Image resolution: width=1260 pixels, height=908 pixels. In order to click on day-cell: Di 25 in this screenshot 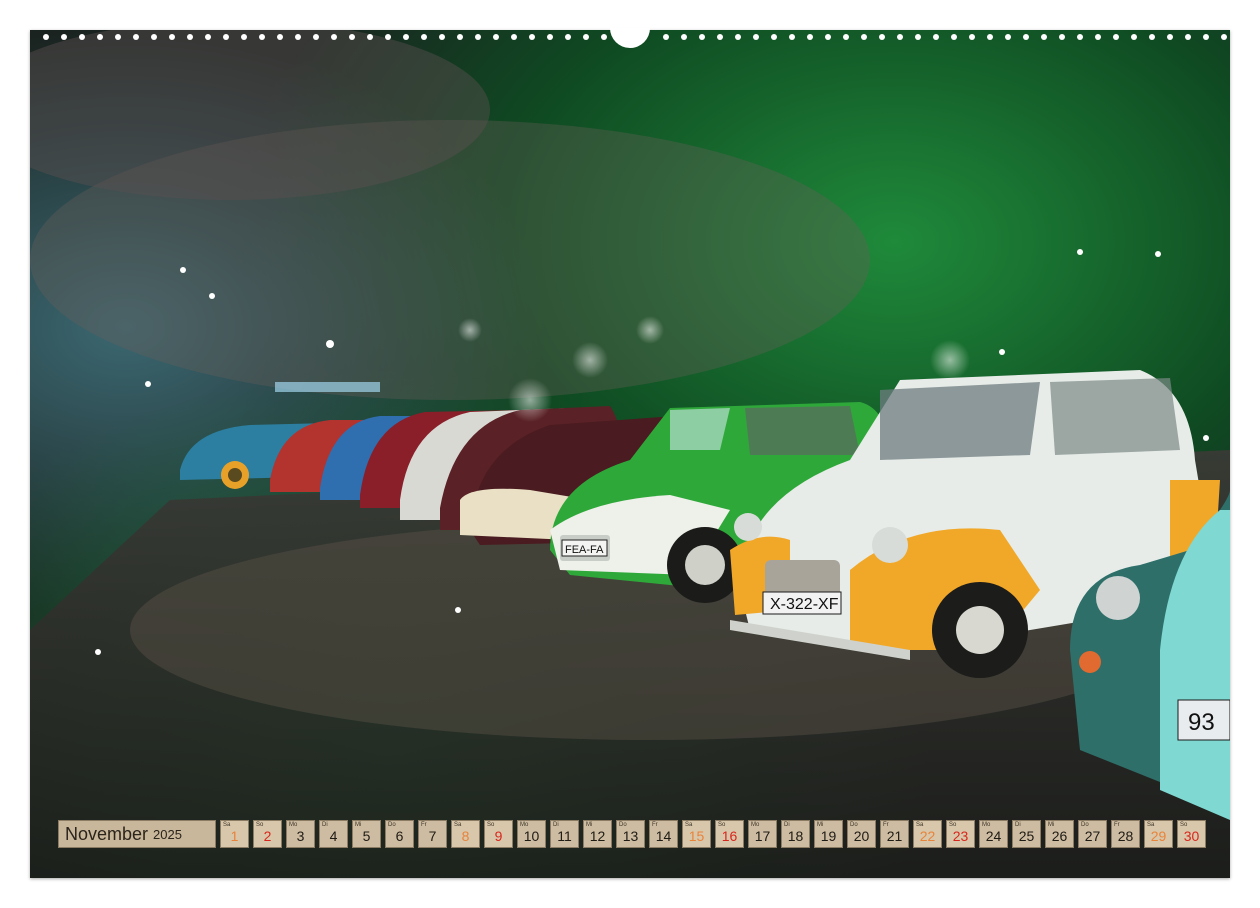, I will do `click(1026, 834)`.